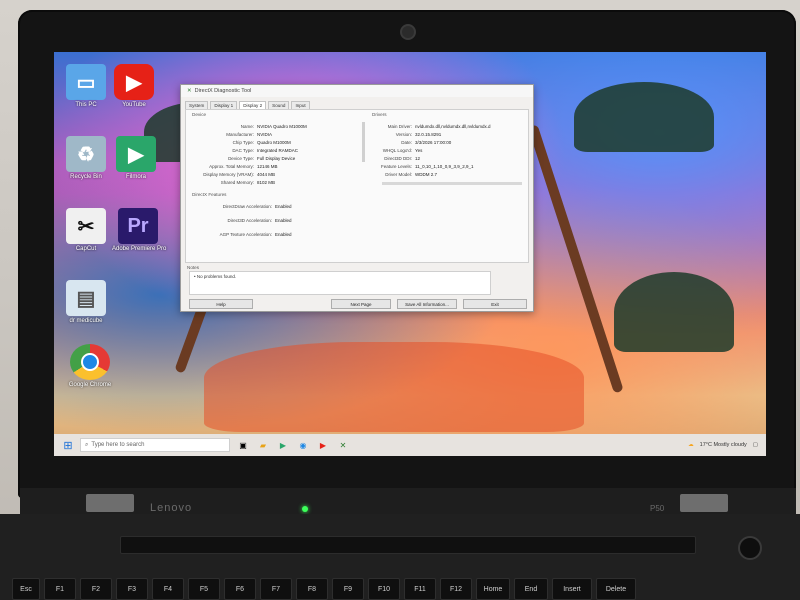  I want to click on document-icon: ▤, so click(86, 298).